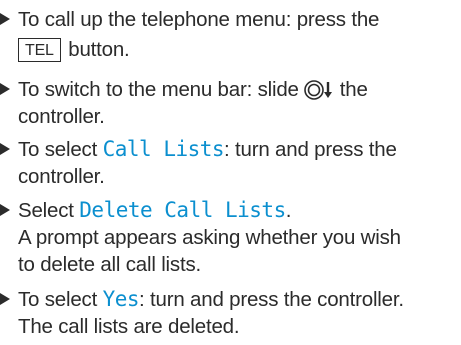 The width and height of the screenshot is (461, 345). I want to click on controller-slide-down-icon, so click(319, 89).